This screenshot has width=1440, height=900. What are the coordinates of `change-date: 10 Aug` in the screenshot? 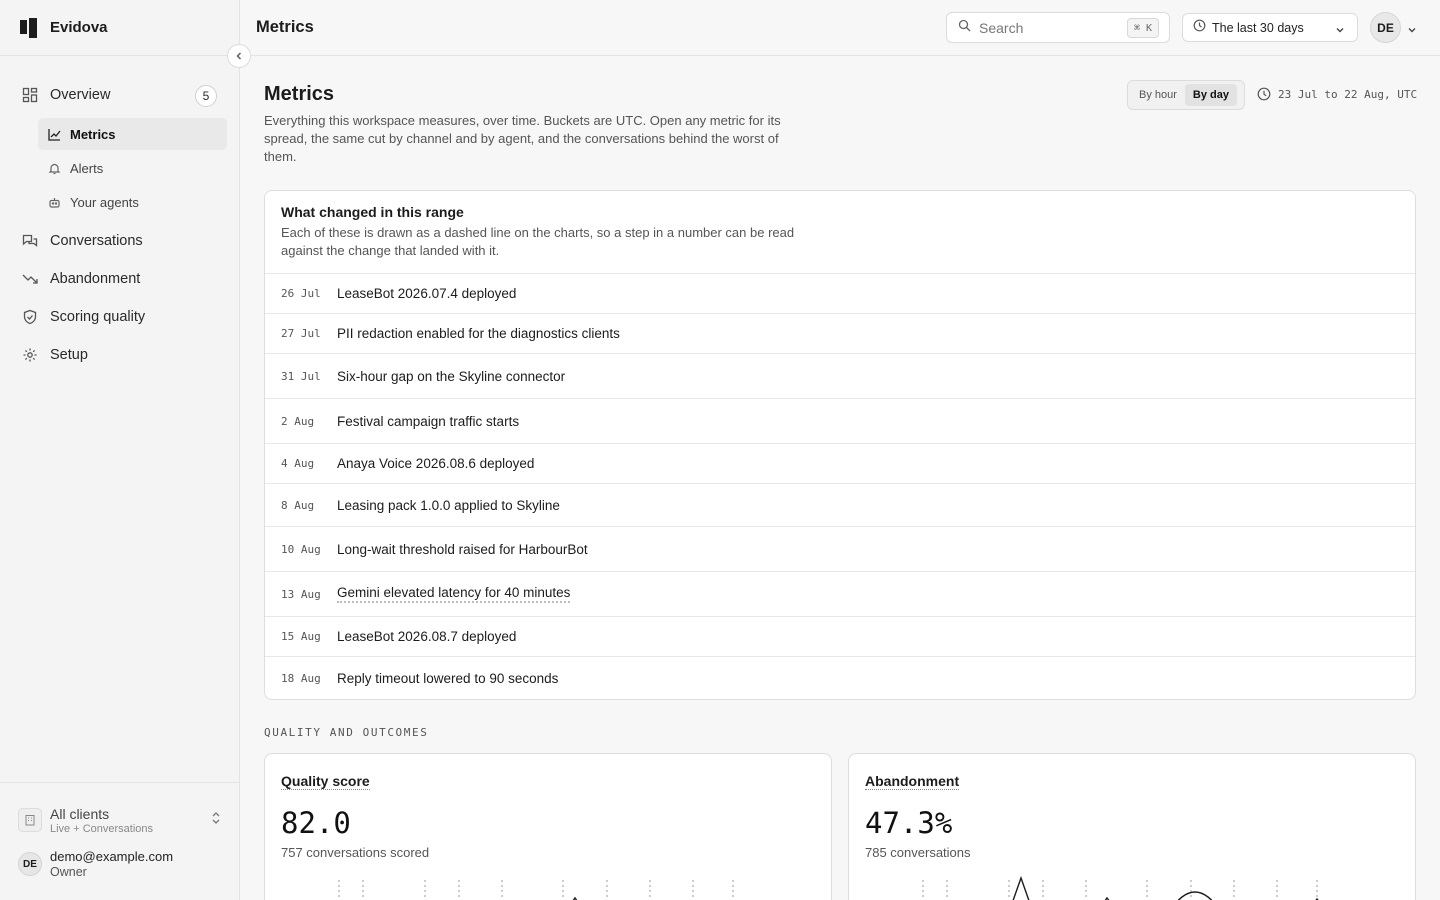 It's located at (301, 549).